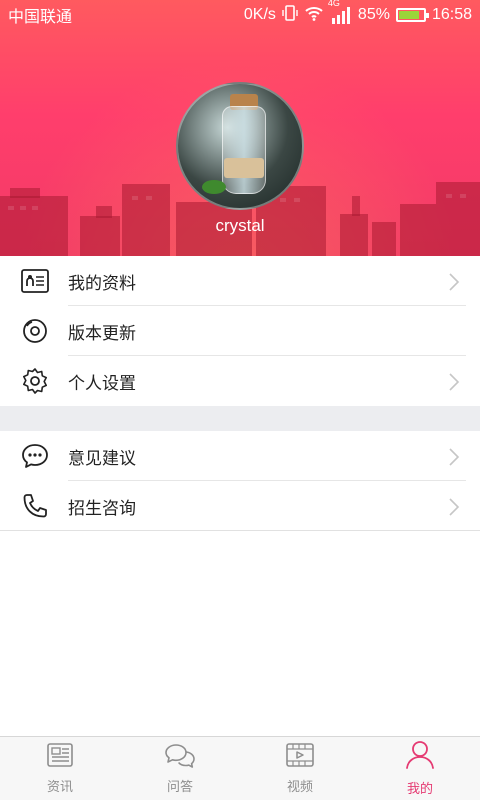 This screenshot has height=800, width=480. Describe the element at coordinates (299, 787) in the screenshot. I see `tab-label: 视频` at that location.